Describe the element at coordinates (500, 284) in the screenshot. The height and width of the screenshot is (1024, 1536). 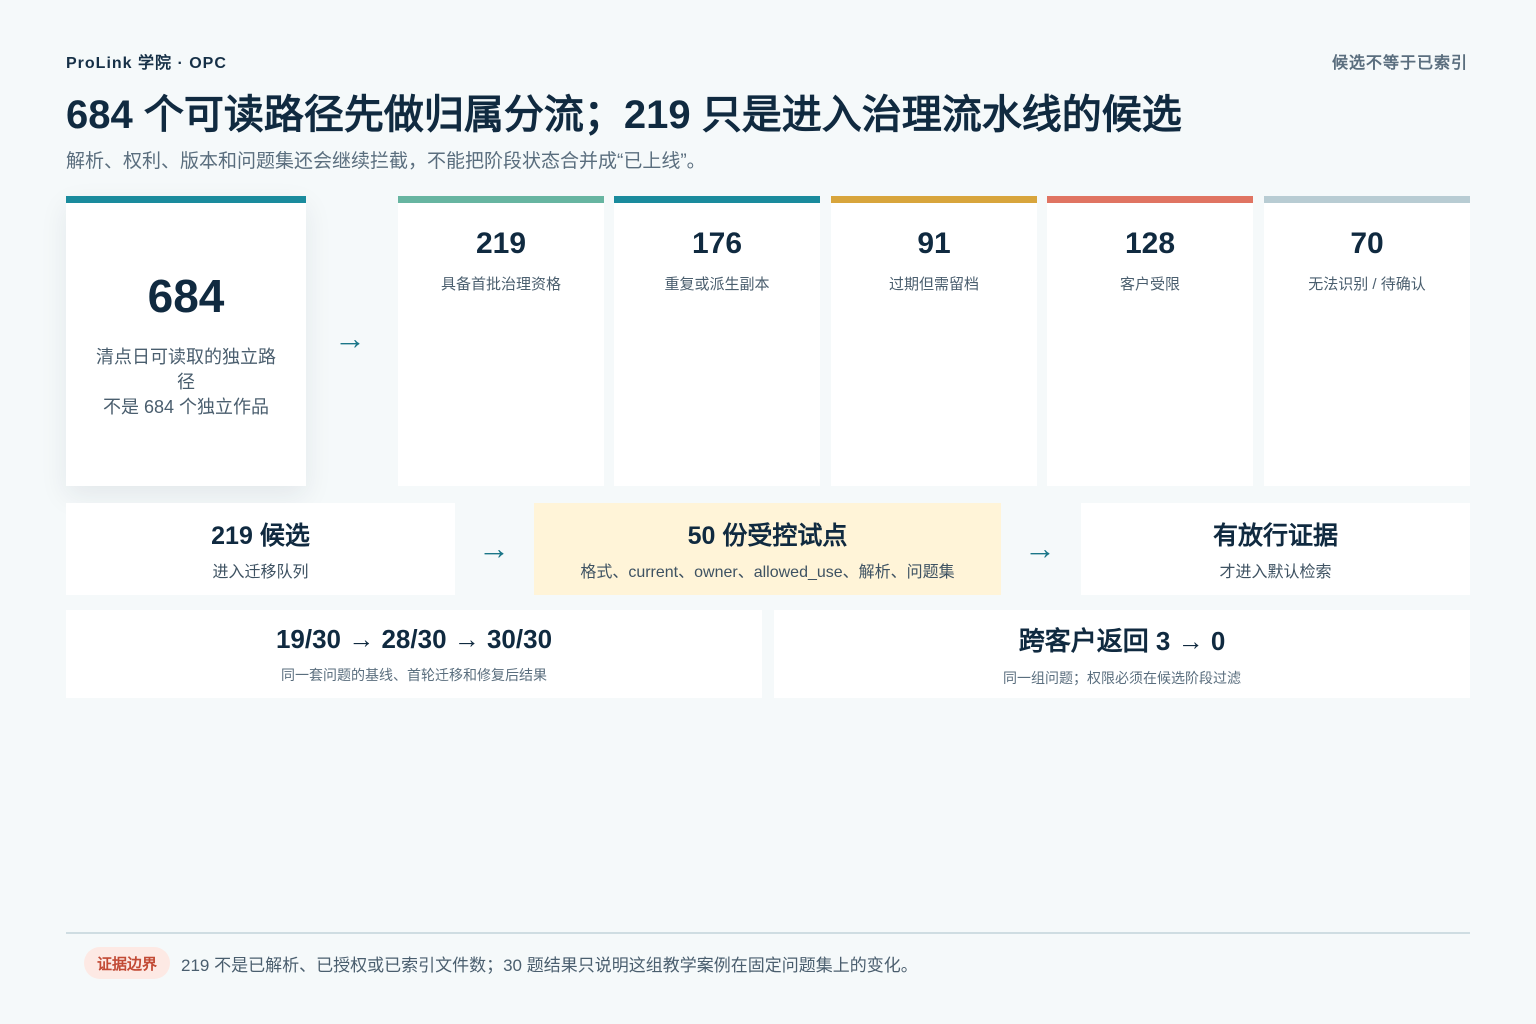
I see `bucket-label: 具备首批治理资格` at that location.